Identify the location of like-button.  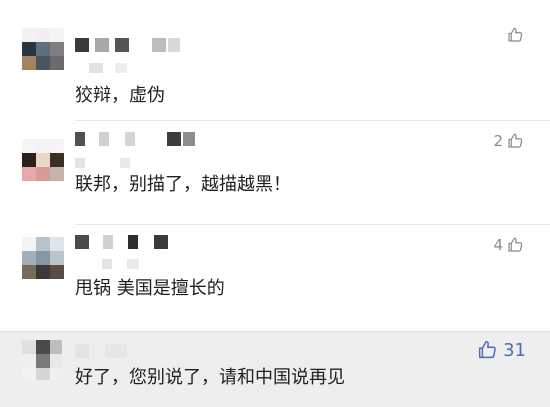
(513, 35).